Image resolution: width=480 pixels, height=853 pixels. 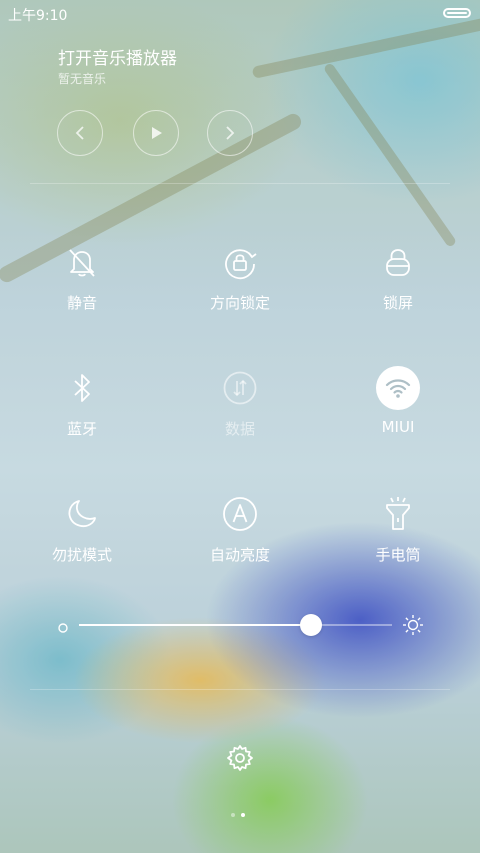 I want to click on auto-brightness-icon, so click(x=240, y=514).